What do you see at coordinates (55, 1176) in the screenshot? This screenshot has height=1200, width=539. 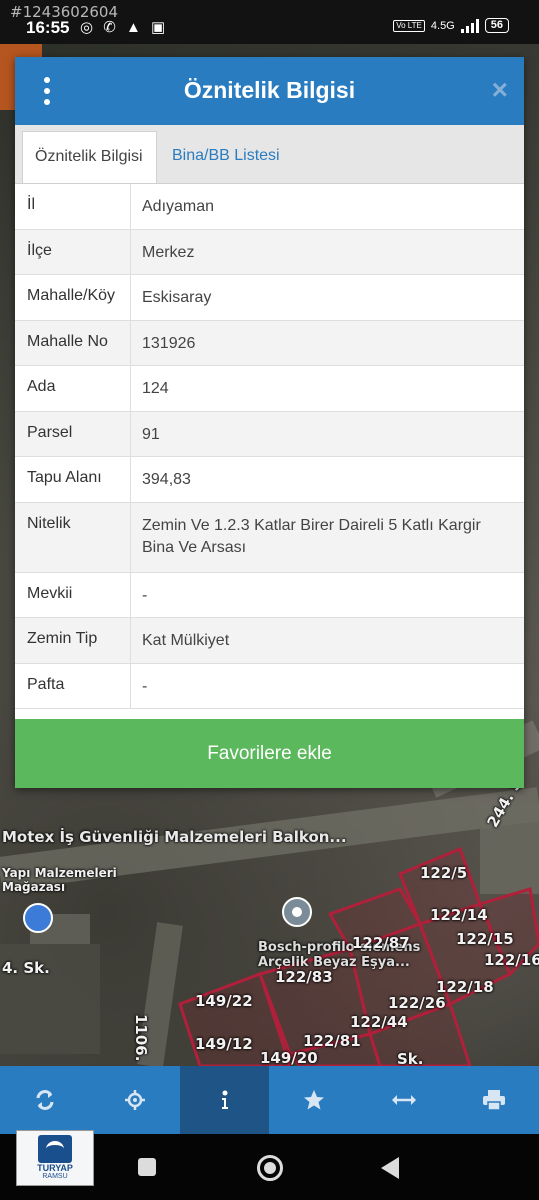 I see `logo-sub: RAMSU` at bounding box center [55, 1176].